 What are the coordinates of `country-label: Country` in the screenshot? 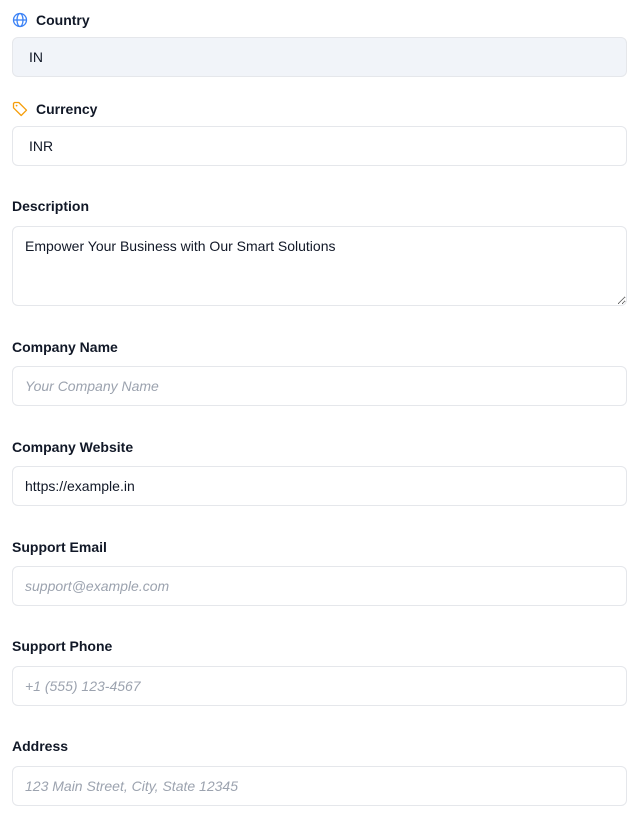 It's located at (63, 20).